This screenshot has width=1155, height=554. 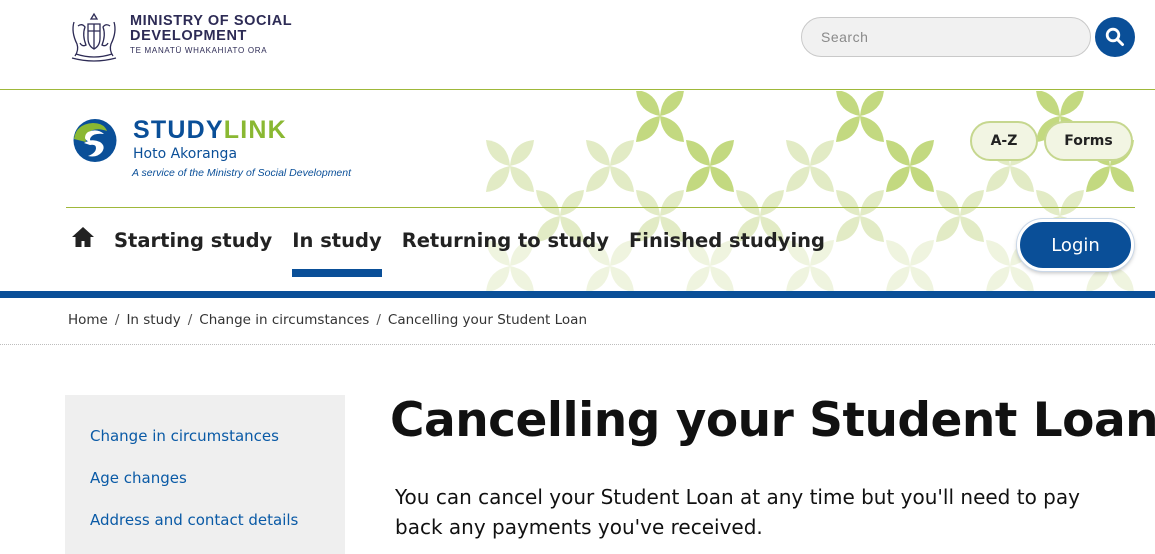 What do you see at coordinates (600, 207) in the screenshot?
I see `nav-divider` at bounding box center [600, 207].